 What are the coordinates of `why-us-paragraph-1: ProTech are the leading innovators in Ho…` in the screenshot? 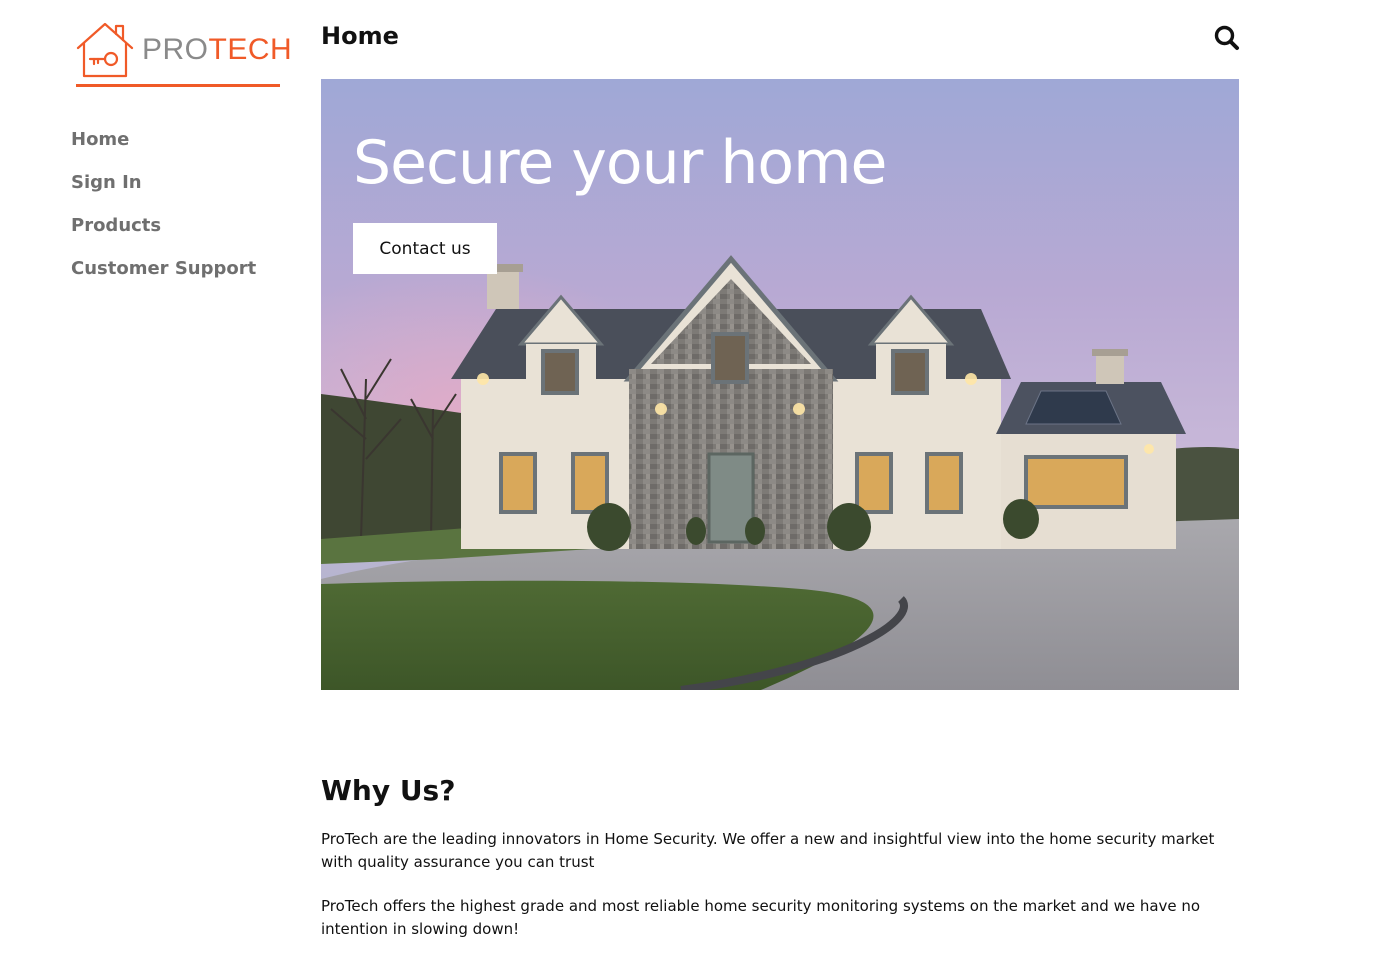 It's located at (768, 850).